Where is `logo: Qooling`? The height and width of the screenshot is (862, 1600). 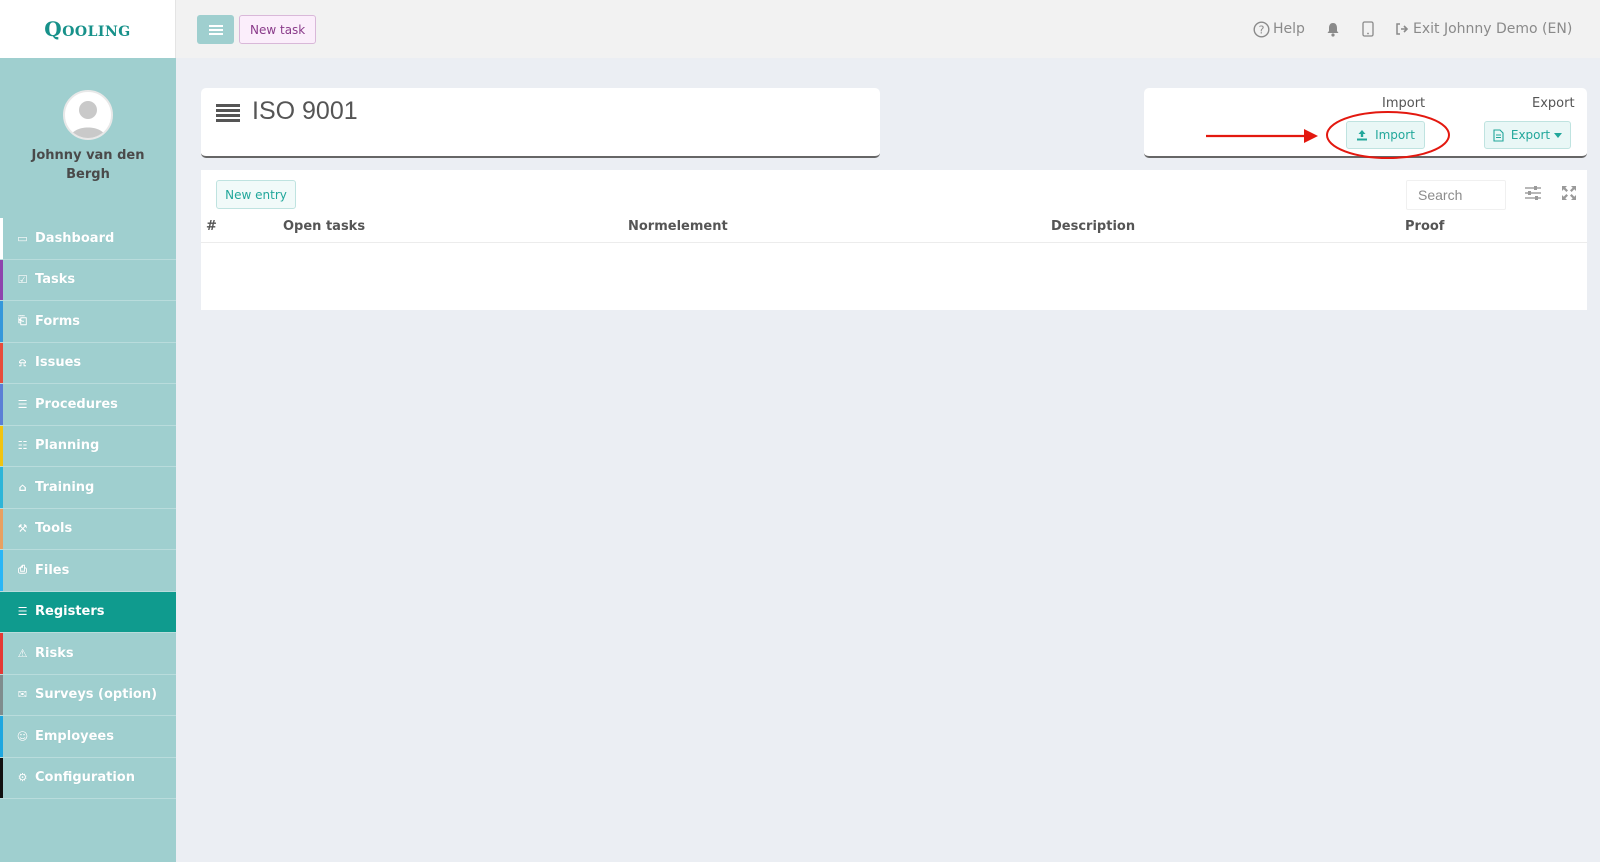 logo: Qooling is located at coordinates (88, 29).